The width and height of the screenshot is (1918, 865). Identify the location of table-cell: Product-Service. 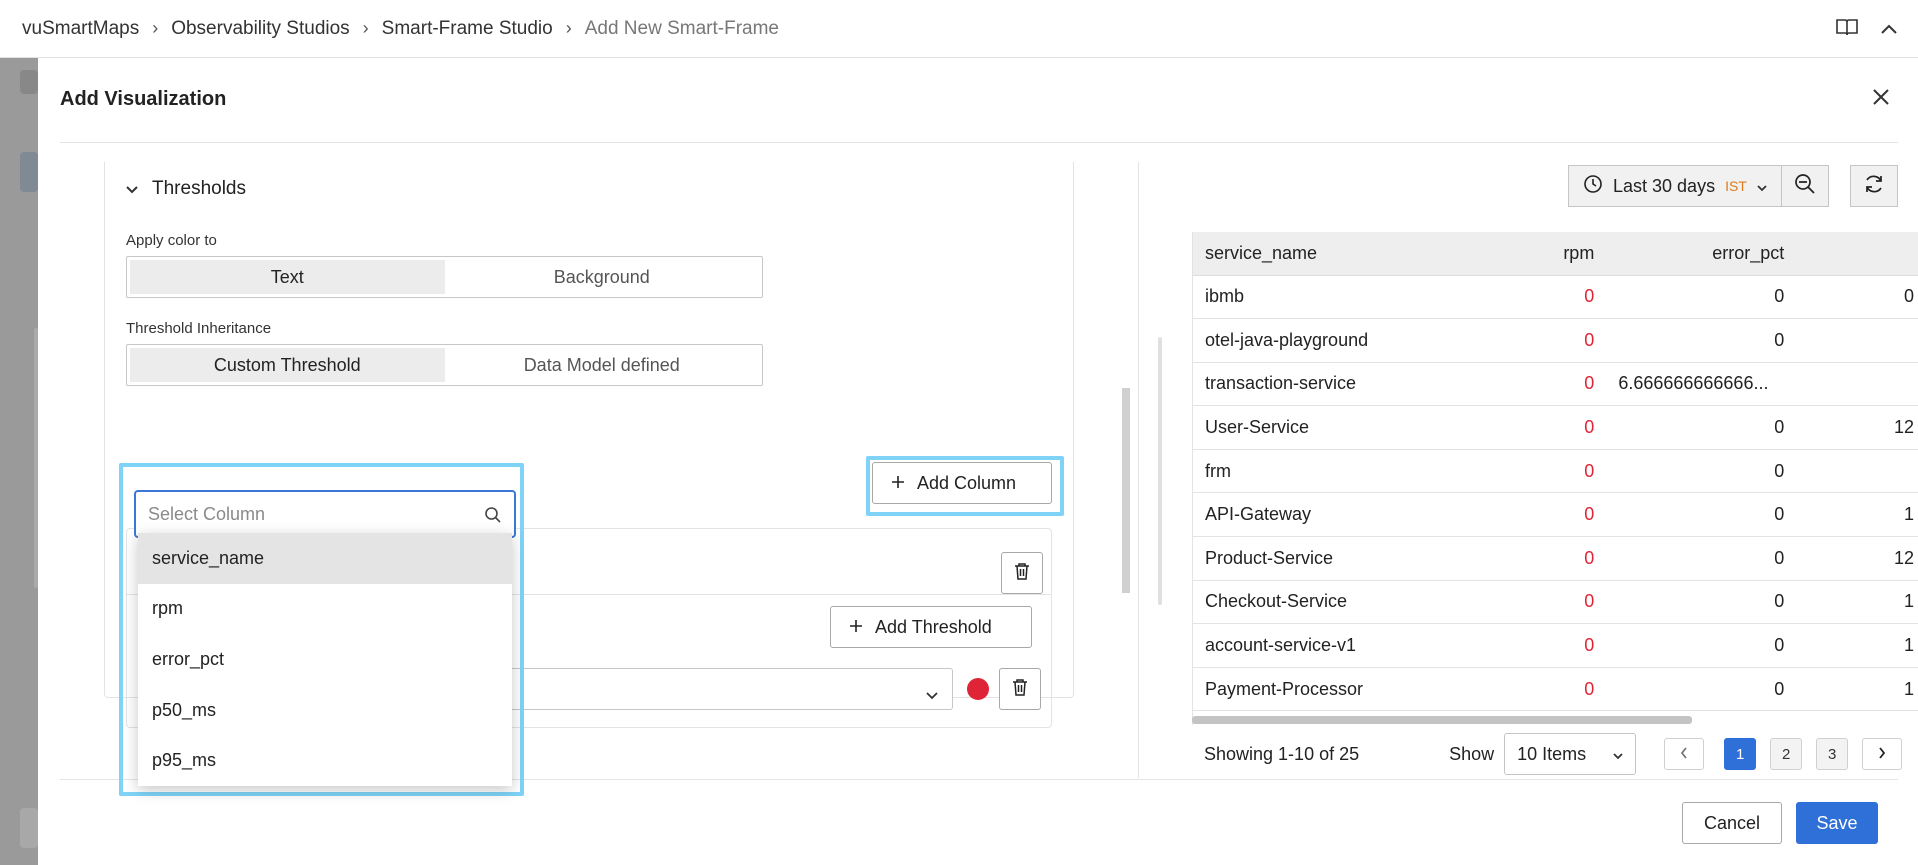
(1358, 558).